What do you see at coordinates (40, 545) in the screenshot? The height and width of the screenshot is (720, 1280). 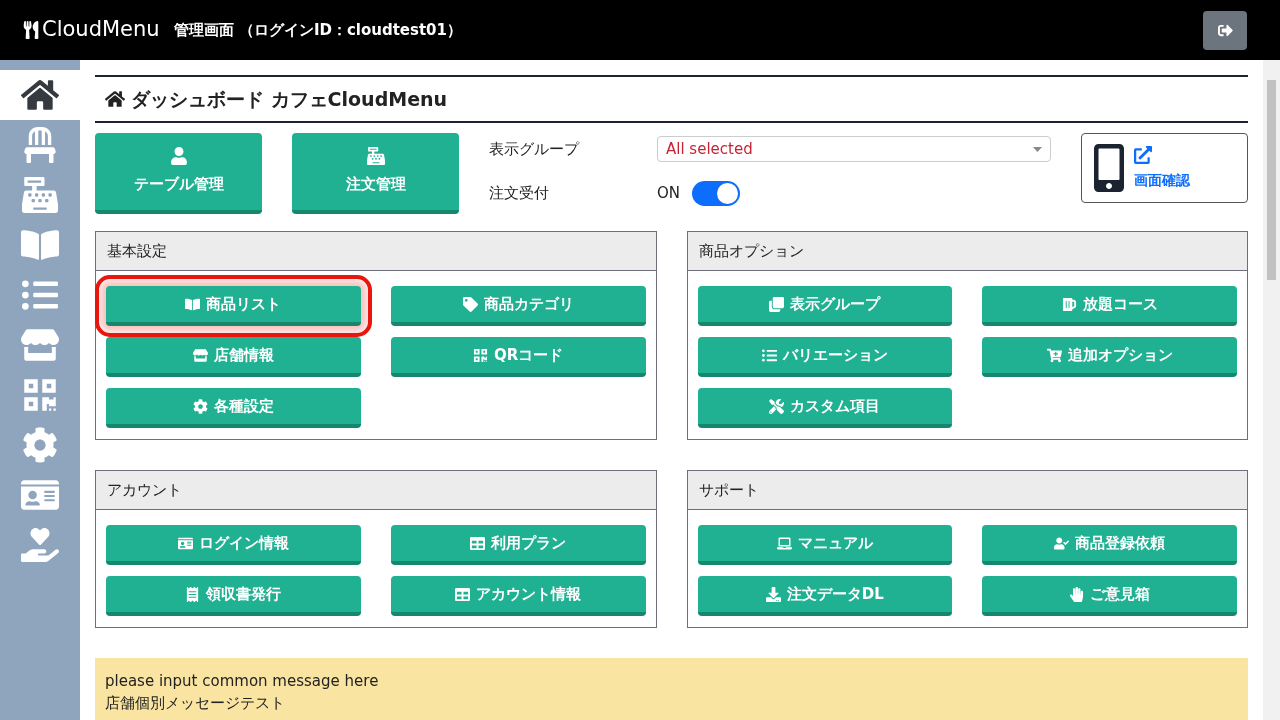 I see `hand-heart-icon` at bounding box center [40, 545].